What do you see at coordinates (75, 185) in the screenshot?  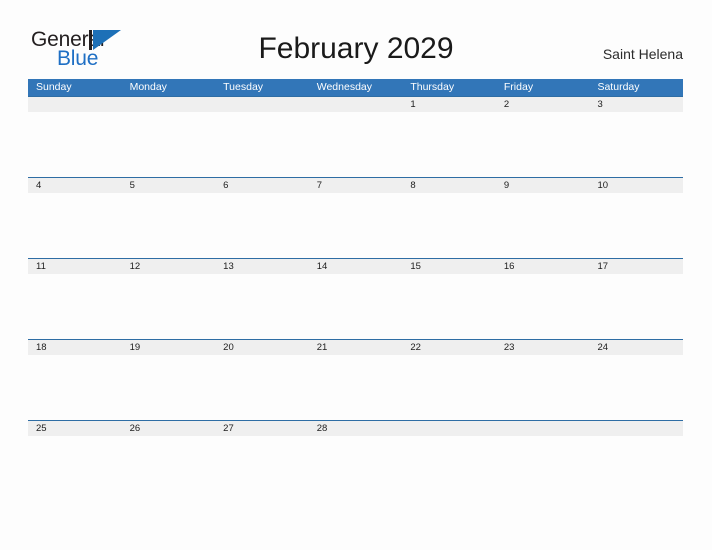 I see `day-cell: 4` at bounding box center [75, 185].